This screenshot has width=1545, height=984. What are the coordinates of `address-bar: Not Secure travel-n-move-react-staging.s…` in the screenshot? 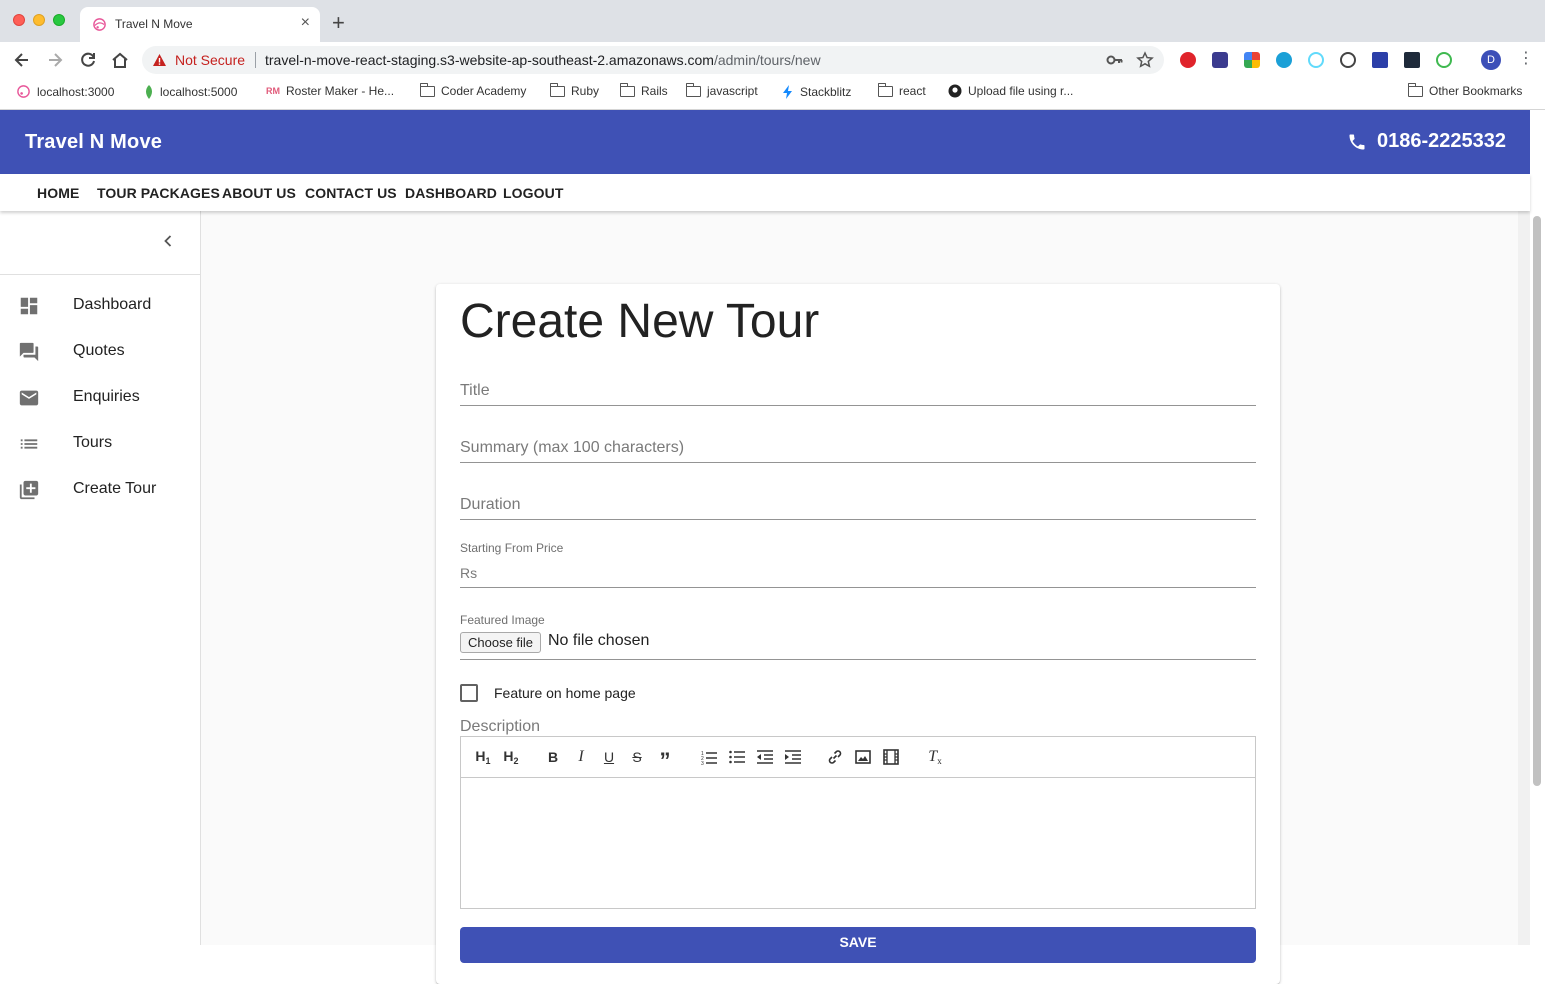 It's located at (653, 60).